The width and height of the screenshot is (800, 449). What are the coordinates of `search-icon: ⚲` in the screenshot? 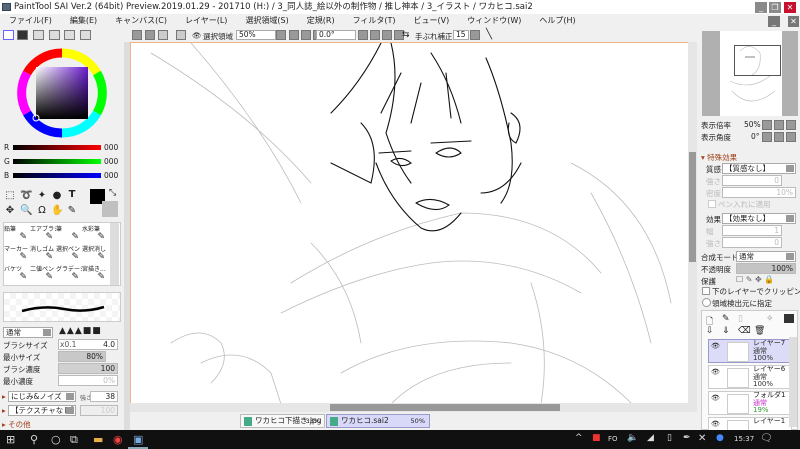 It's located at (34, 439).